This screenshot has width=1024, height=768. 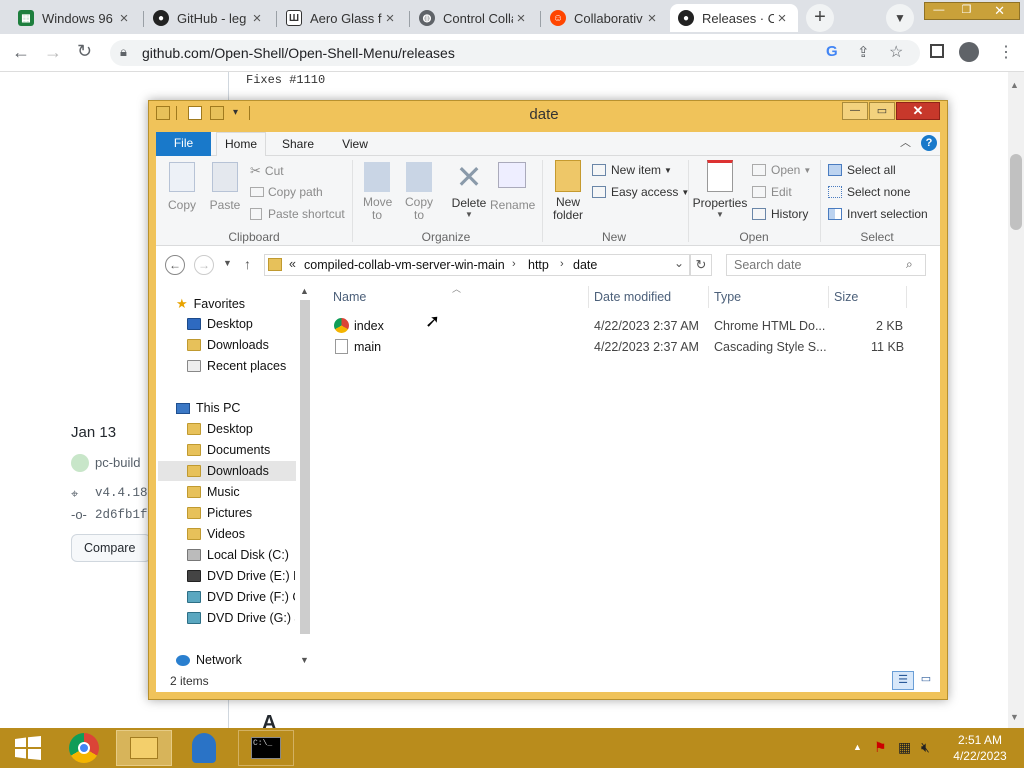 What do you see at coordinates (355, 144) in the screenshot?
I see `tab-view: View` at bounding box center [355, 144].